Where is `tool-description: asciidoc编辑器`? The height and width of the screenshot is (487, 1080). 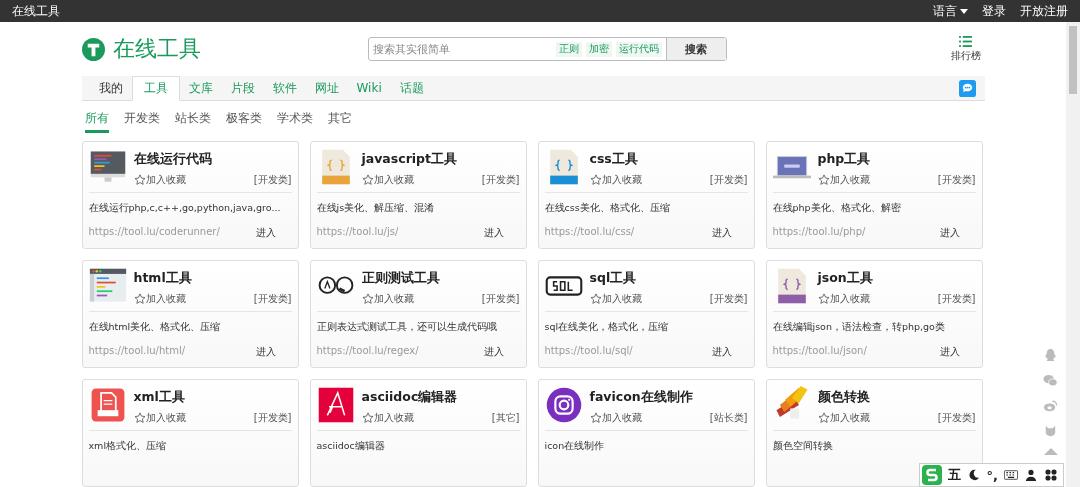
tool-description: asciidoc编辑器 is located at coordinates (351, 446).